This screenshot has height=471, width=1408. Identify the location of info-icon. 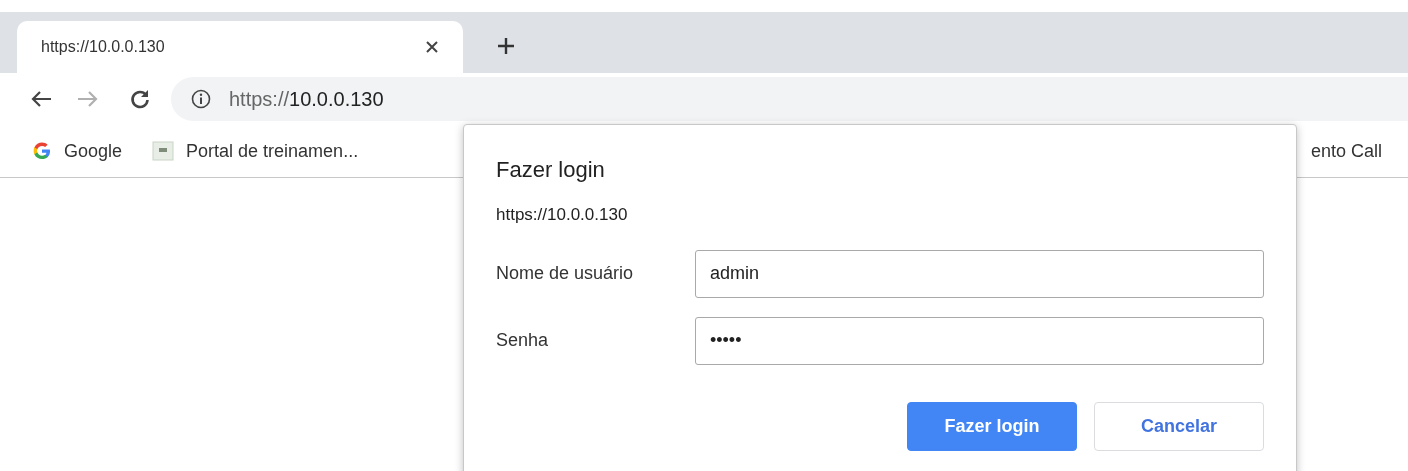
(201, 99).